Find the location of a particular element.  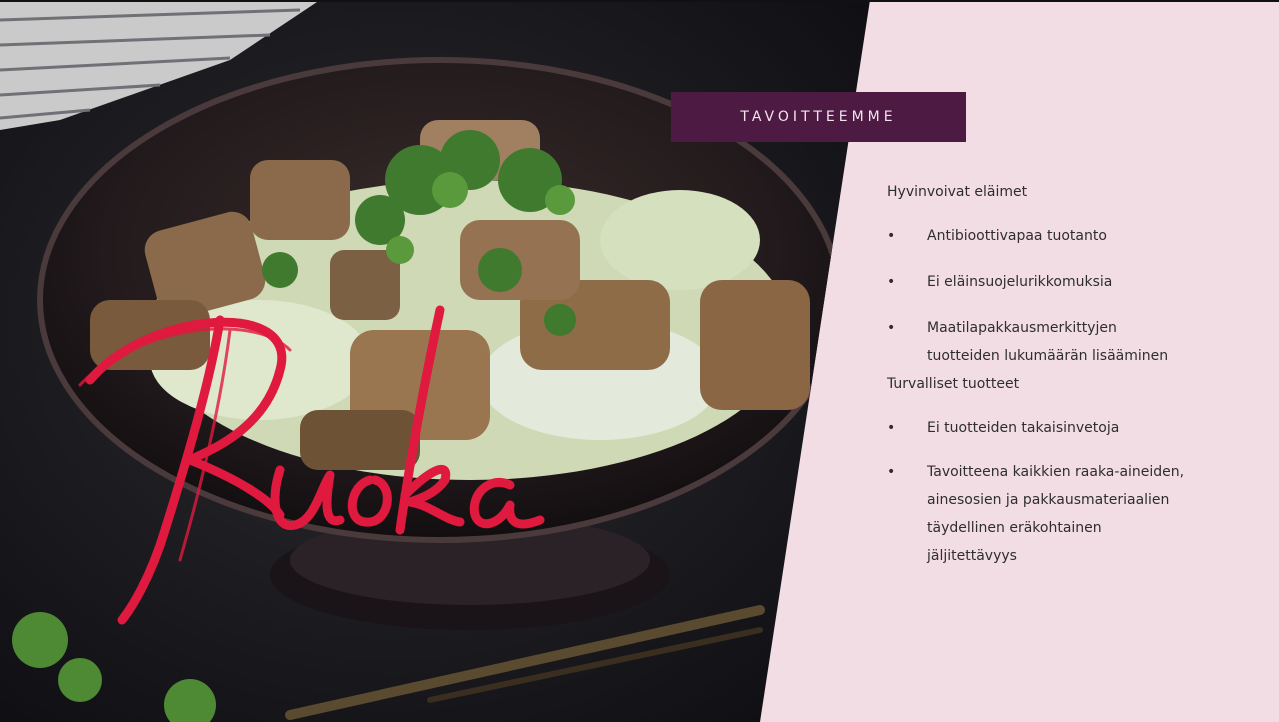

top-border is located at coordinates (639, 1).